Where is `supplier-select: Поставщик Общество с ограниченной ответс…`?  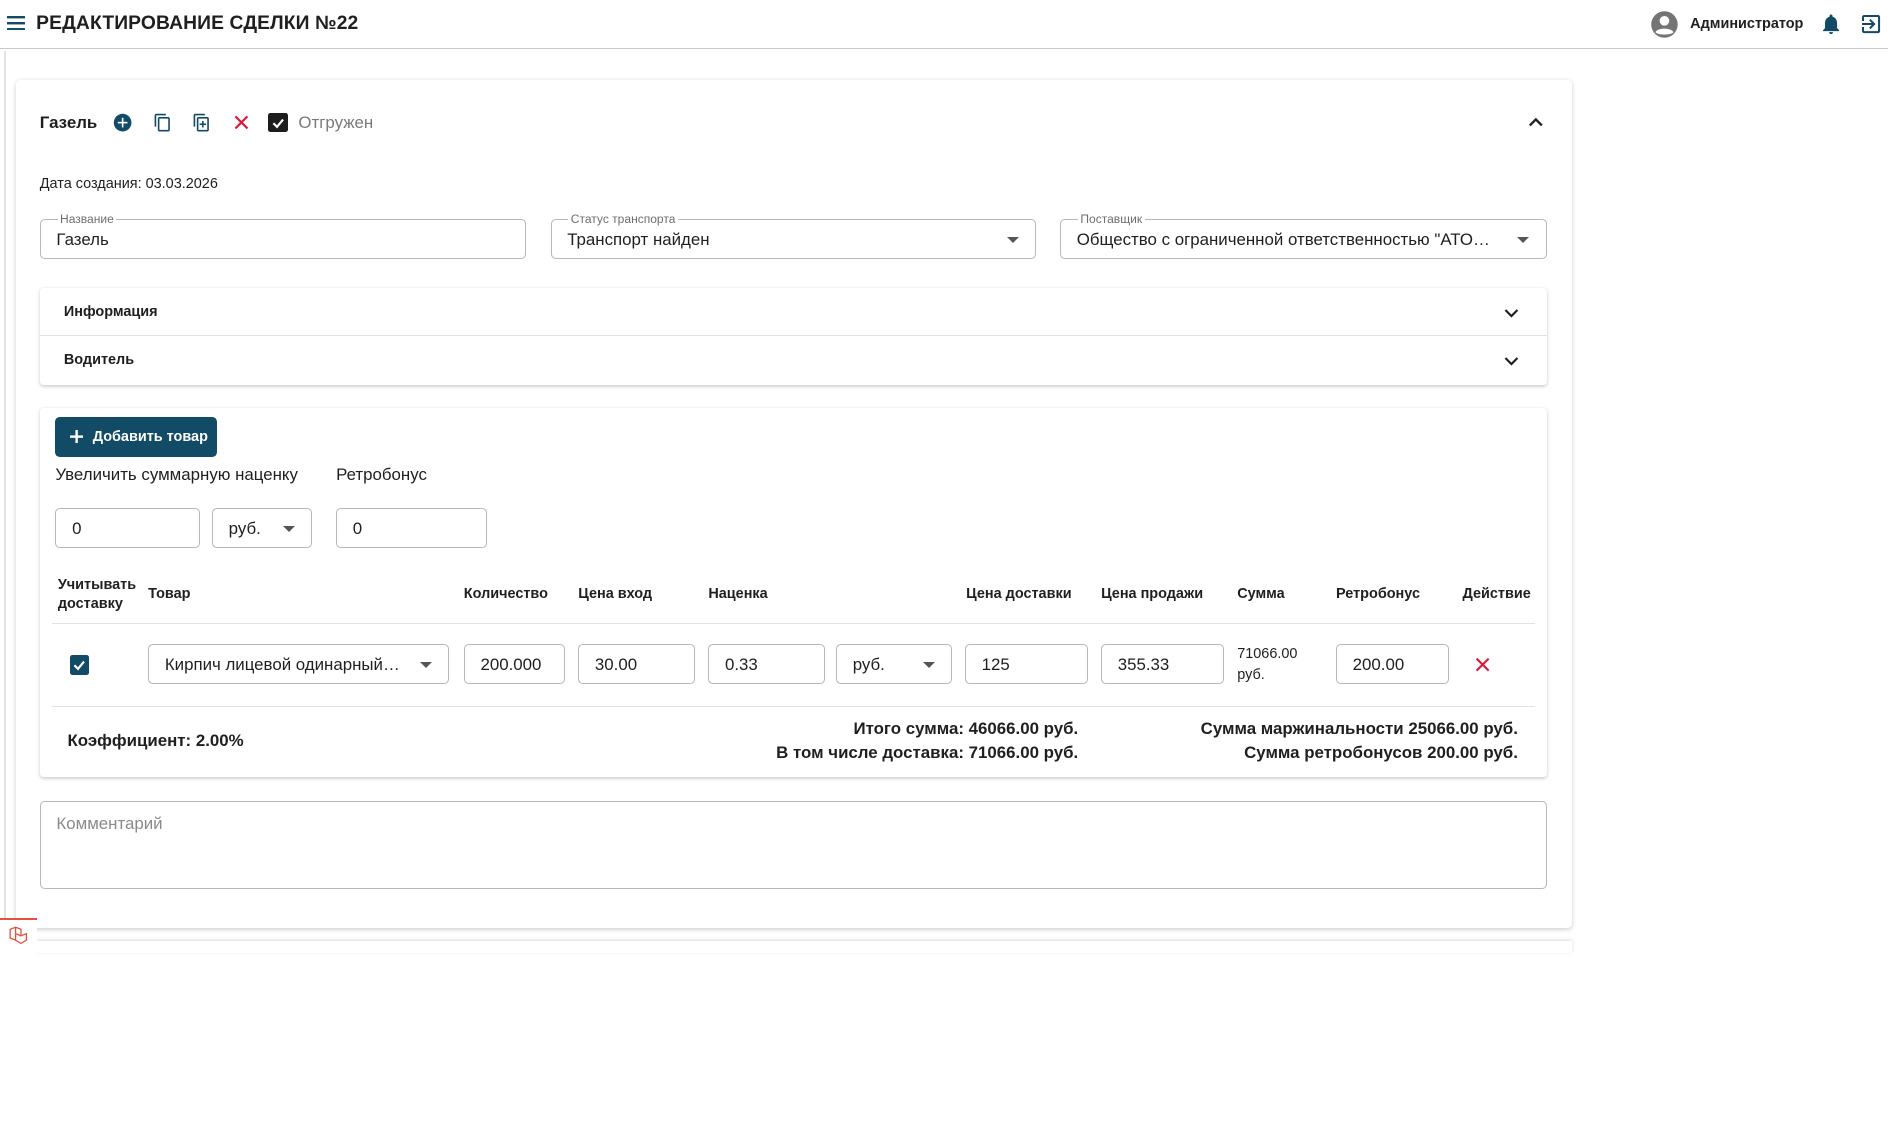
supplier-select: Поставщик Общество с ограниченной ответс… is located at coordinates (1303, 235).